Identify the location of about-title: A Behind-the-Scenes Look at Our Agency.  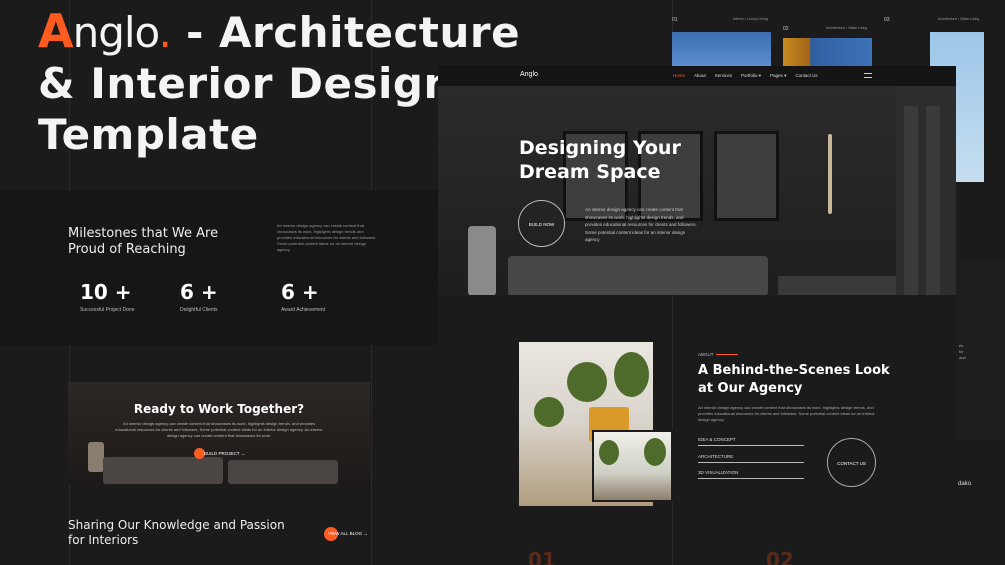
(794, 379).